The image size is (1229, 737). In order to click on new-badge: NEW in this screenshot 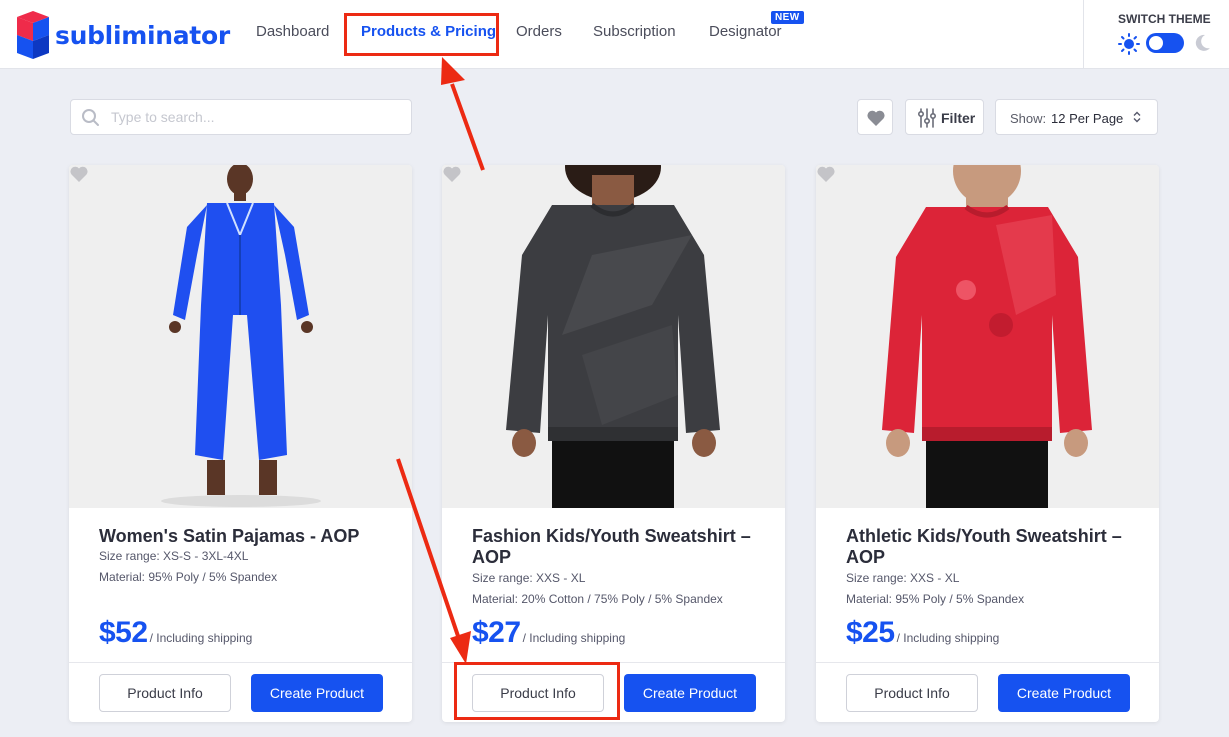, I will do `click(787, 17)`.